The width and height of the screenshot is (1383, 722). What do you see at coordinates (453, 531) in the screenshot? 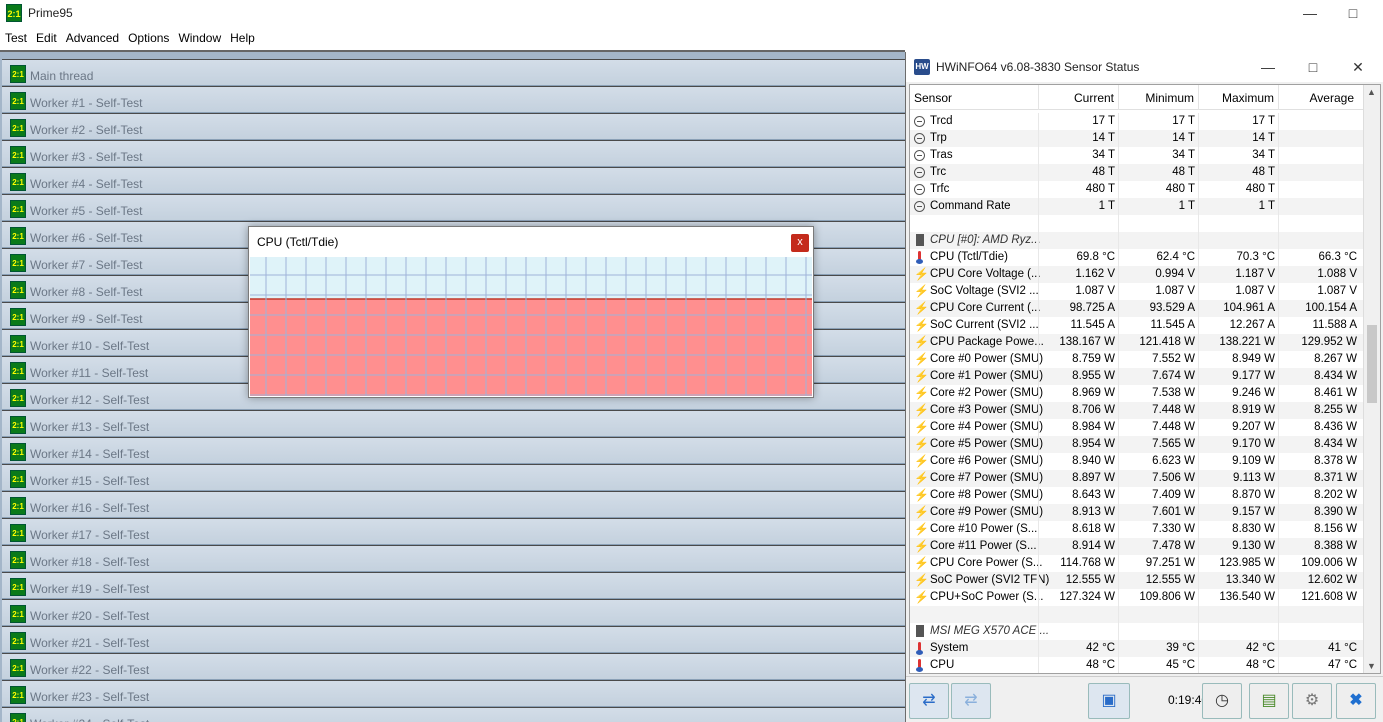
I see `worker-window: 2:1 Worker #17 - Self-Test` at bounding box center [453, 531].